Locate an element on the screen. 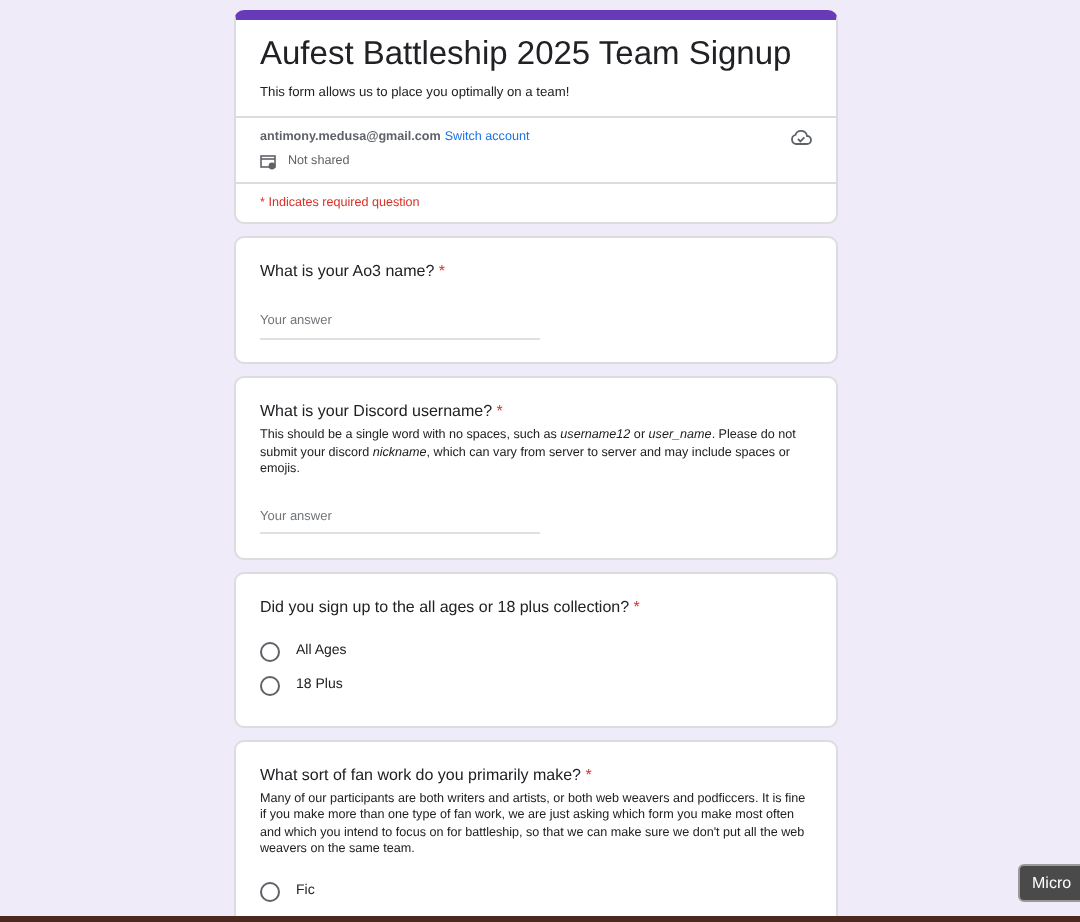 Image resolution: width=1080 pixels, height=922 pixels. cloud-icon is located at coordinates (801, 136).